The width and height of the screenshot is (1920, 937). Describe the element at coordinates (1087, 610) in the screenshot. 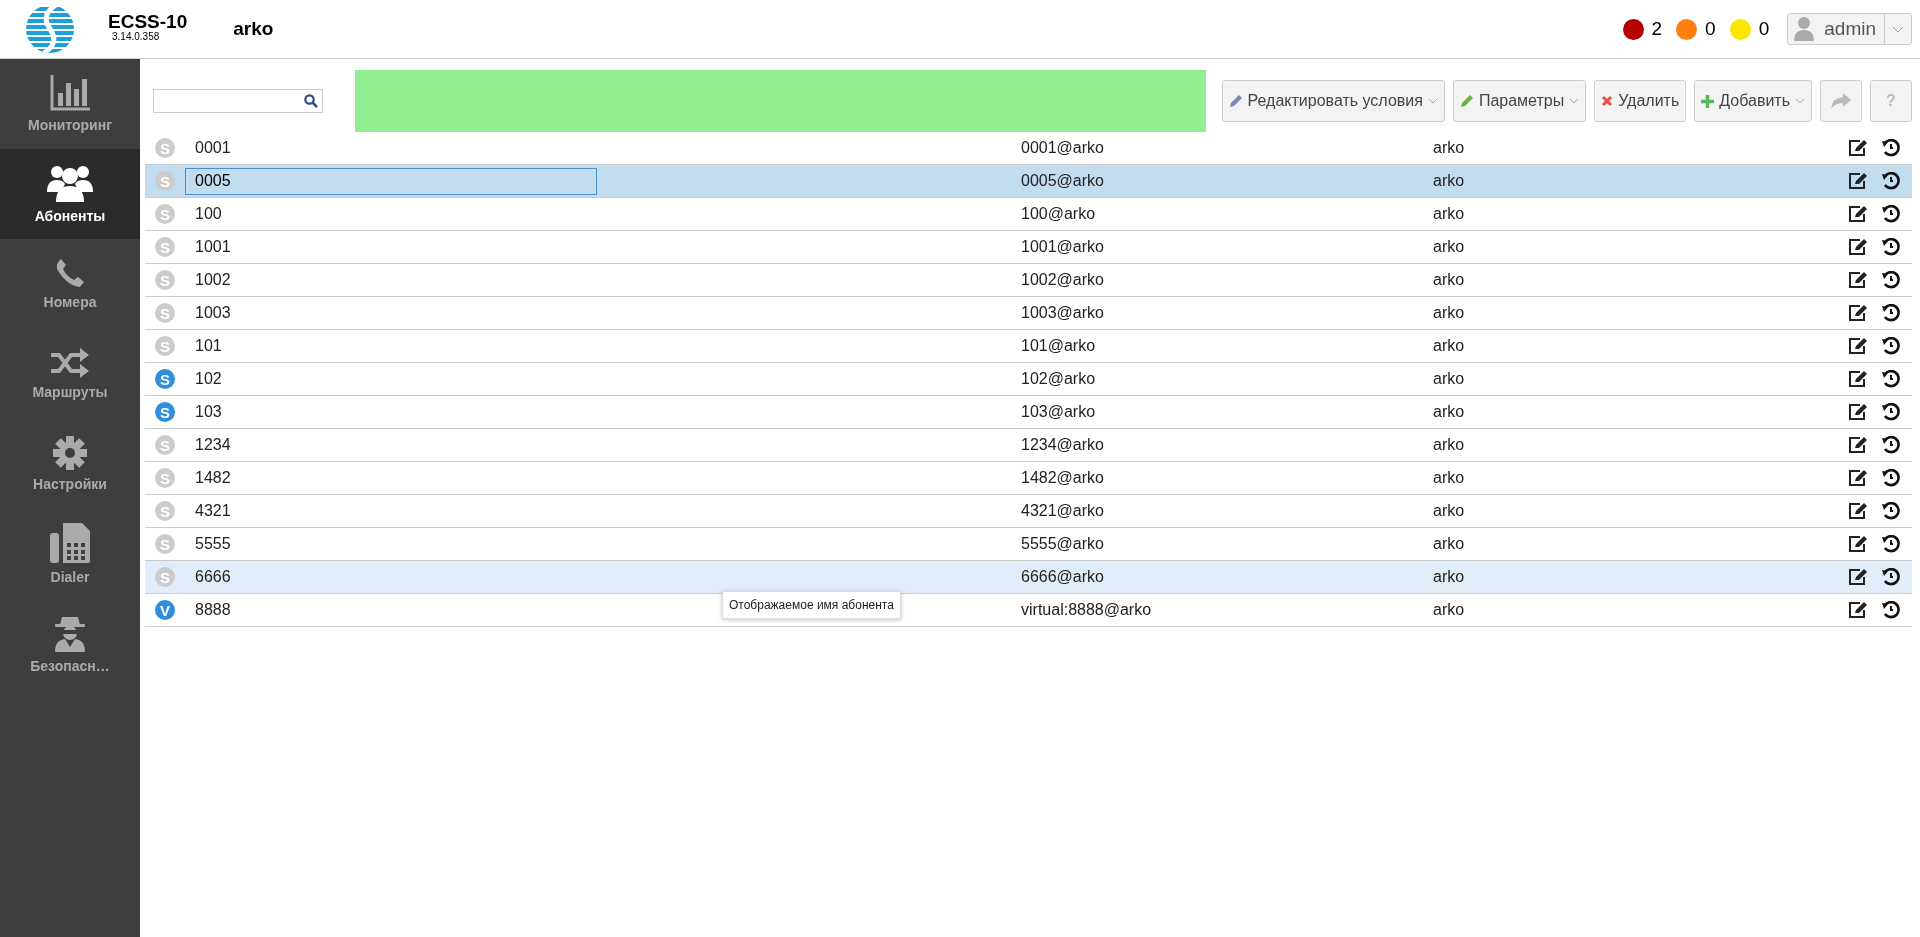

I see `table-cell-text: virtual:8888@arko` at that location.